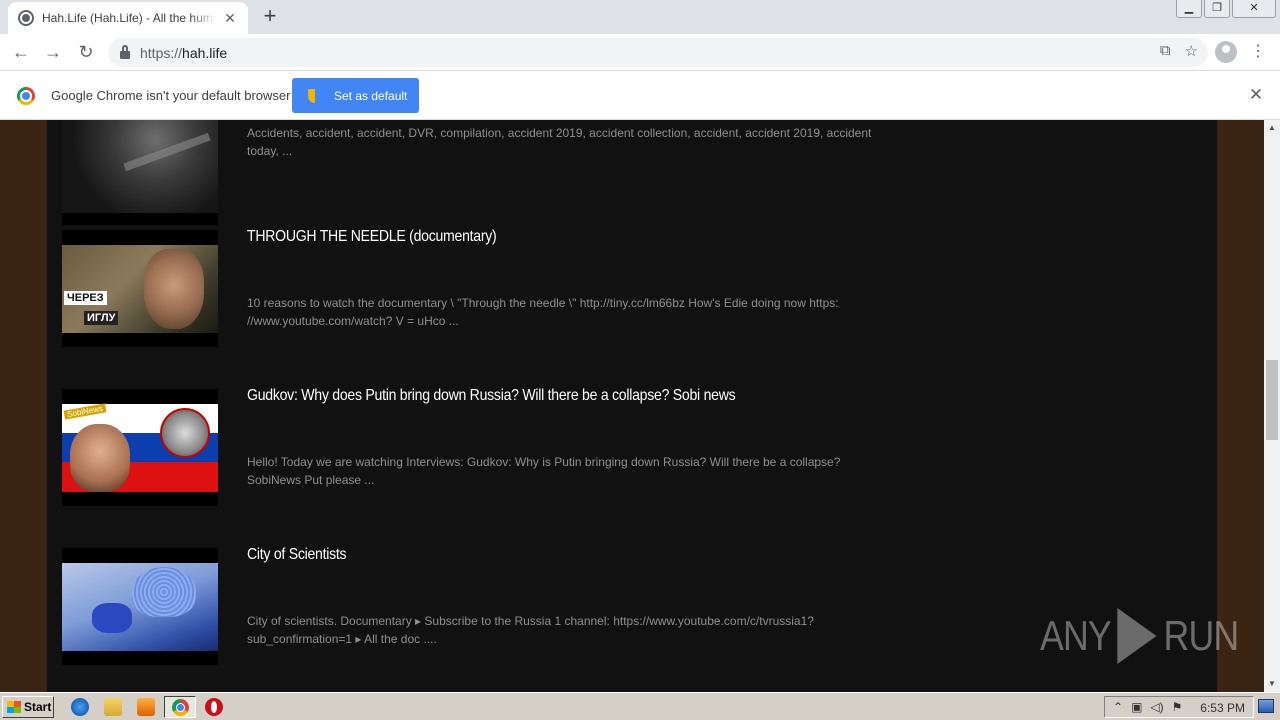 The width and height of the screenshot is (1280, 720). Describe the element at coordinates (1222, 708) in the screenshot. I see `clock: 6:53 PM` at that location.